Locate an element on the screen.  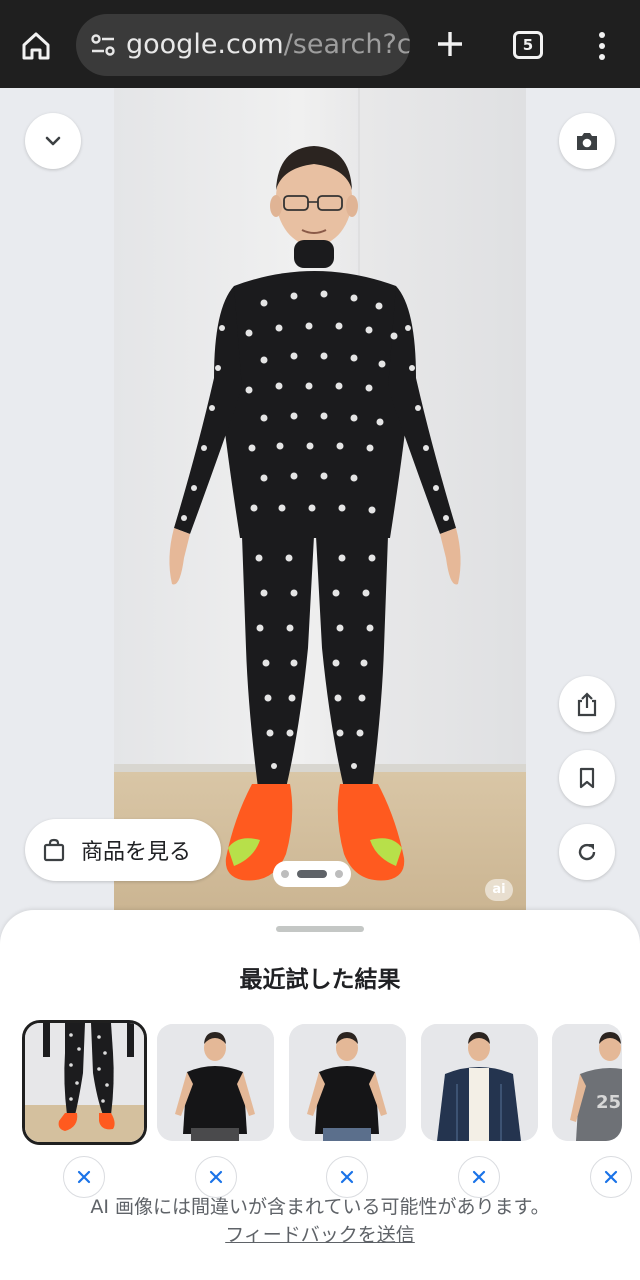
collapse-button is located at coordinates (53, 141).